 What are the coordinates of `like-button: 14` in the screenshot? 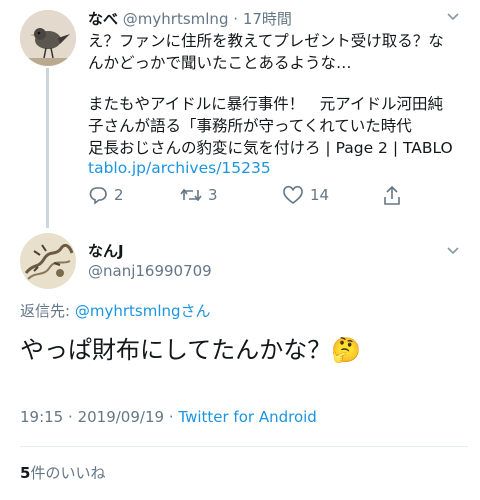 It's located at (305, 195).